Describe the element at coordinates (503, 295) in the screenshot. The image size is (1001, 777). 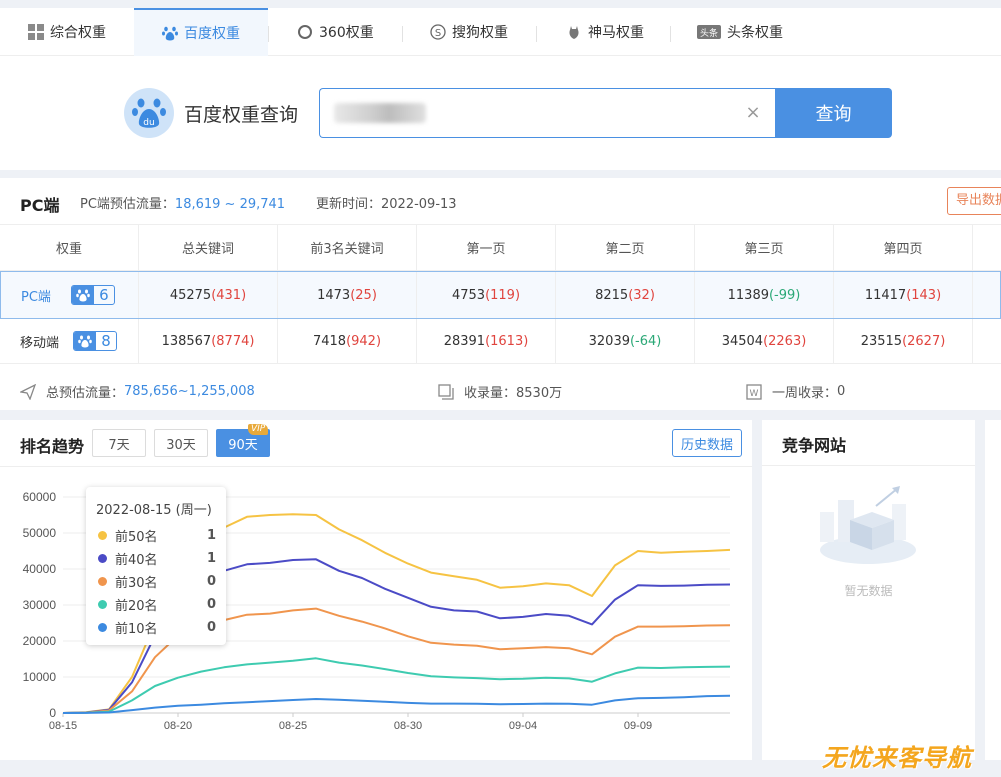
I see `cell-delta: (119)` at that location.